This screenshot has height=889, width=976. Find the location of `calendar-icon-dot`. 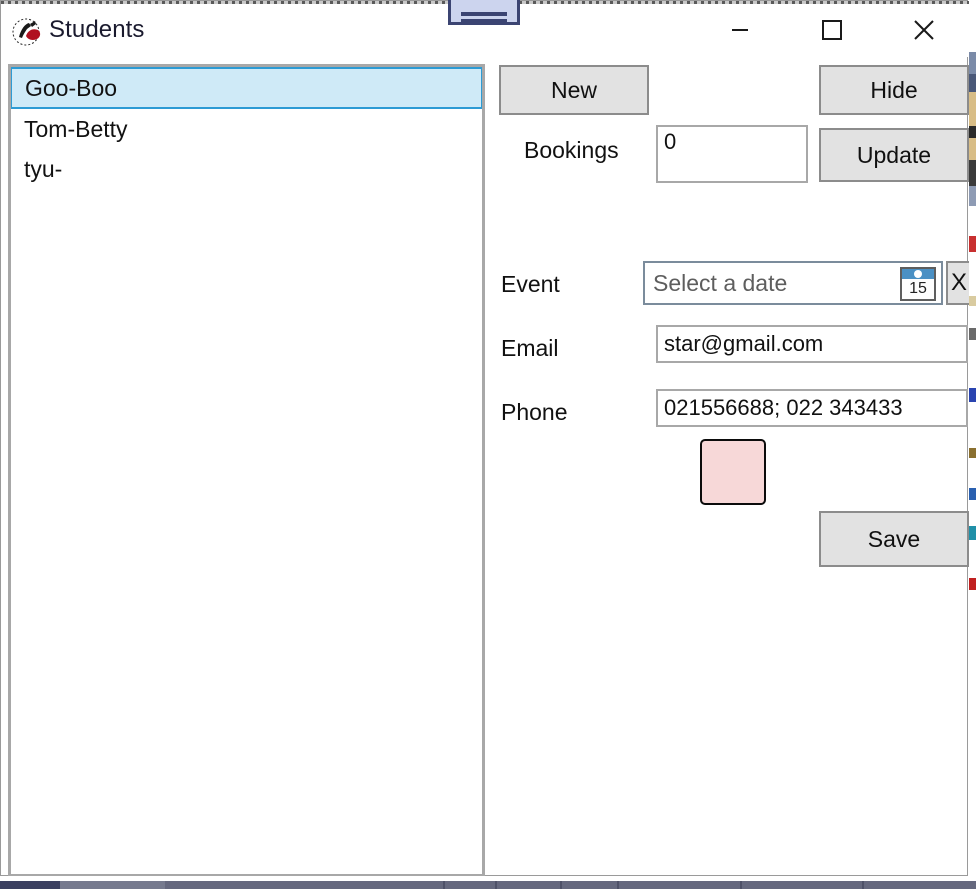

calendar-icon-dot is located at coordinates (918, 274).